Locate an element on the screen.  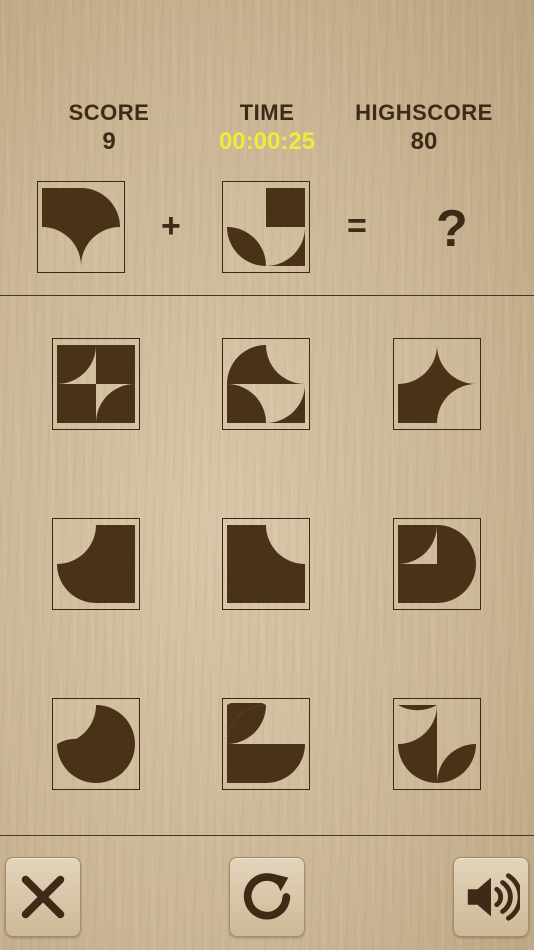
unknown-answer: ? is located at coordinates (452, 229).